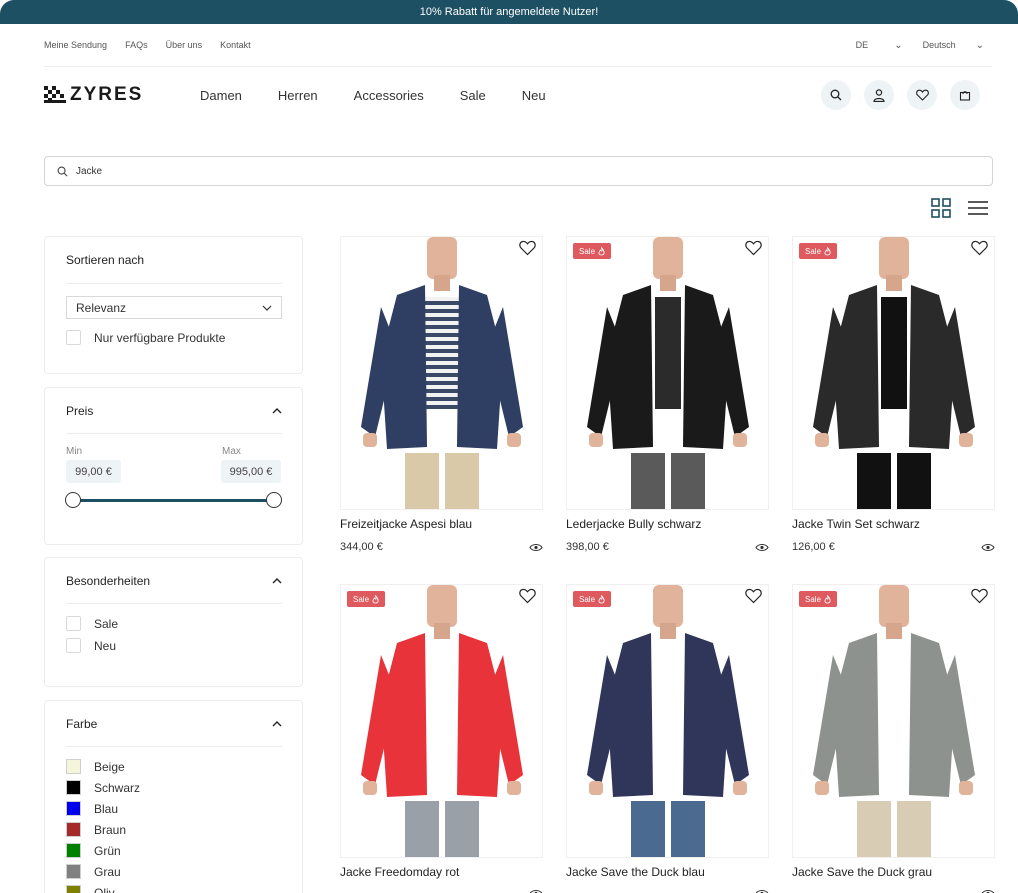 This screenshot has height=893, width=1018. I want to click on utility-link-about: Über uns, so click(184, 45).